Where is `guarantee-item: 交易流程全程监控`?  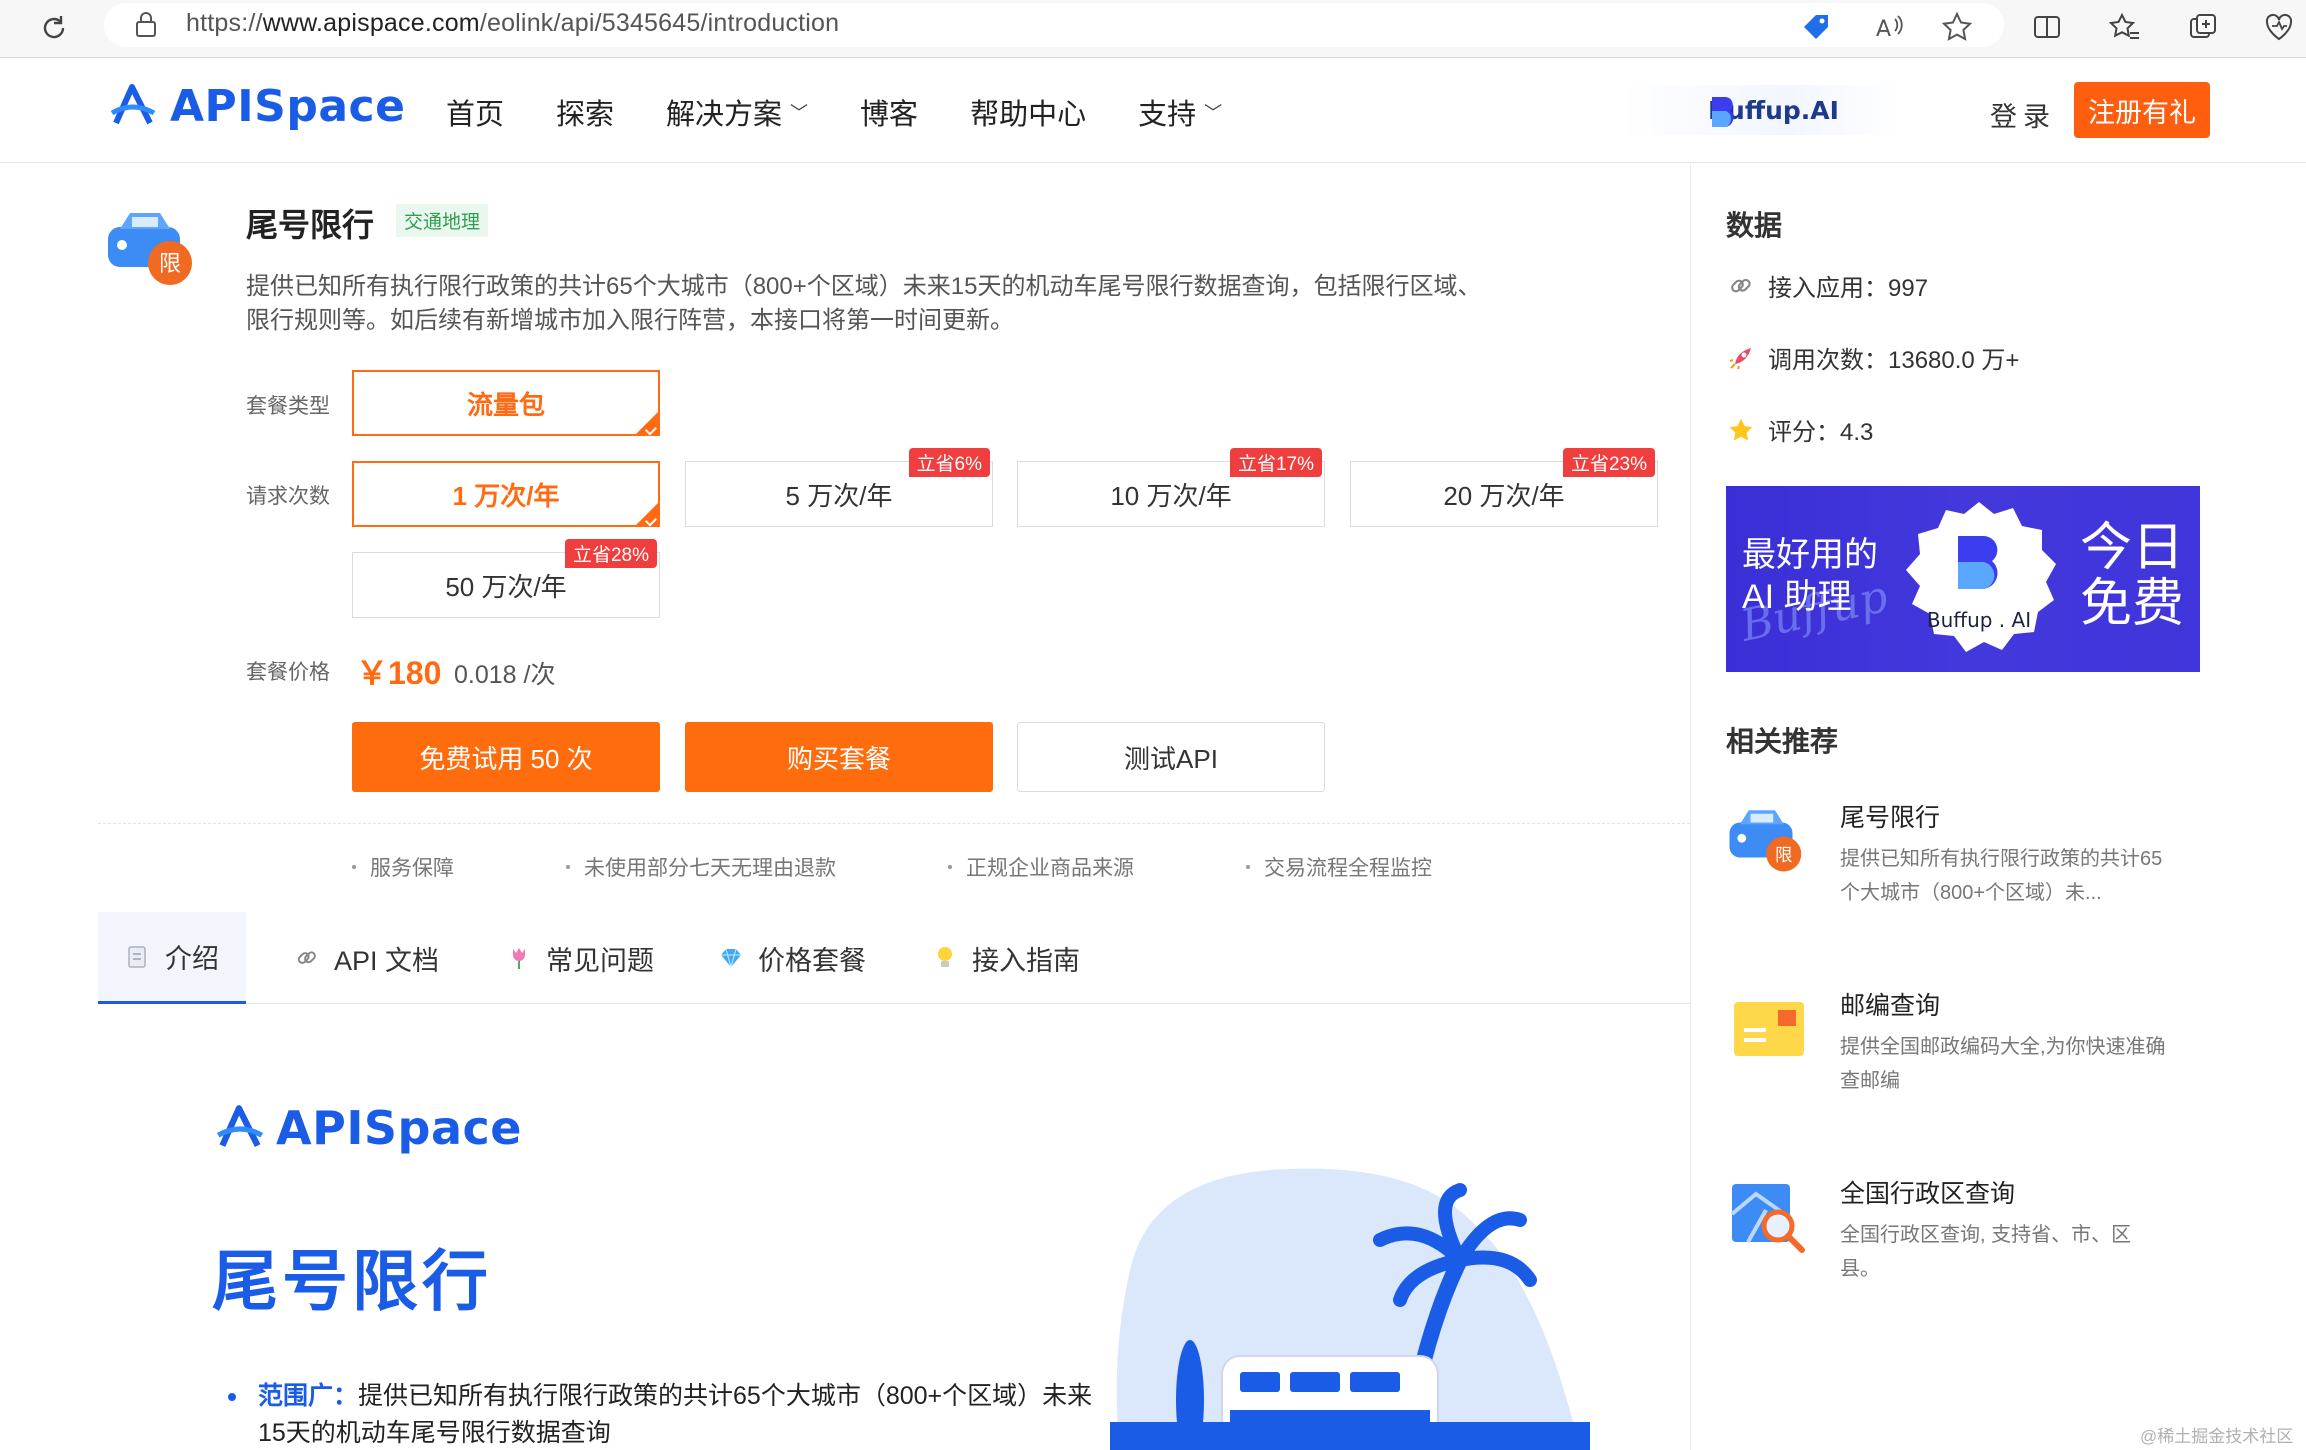 guarantee-item: 交易流程全程监控 is located at coordinates (1339, 867).